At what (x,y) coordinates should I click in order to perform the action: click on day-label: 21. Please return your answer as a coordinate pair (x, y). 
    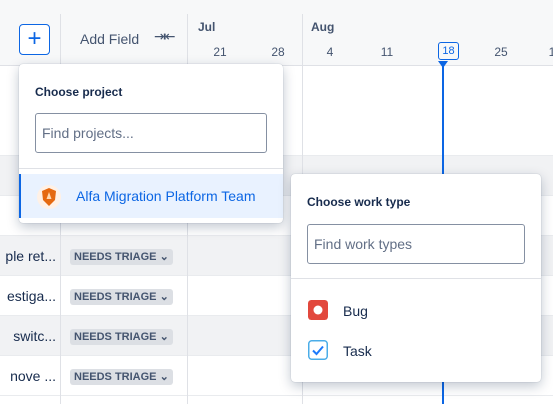
    Looking at the image, I should click on (220, 52).